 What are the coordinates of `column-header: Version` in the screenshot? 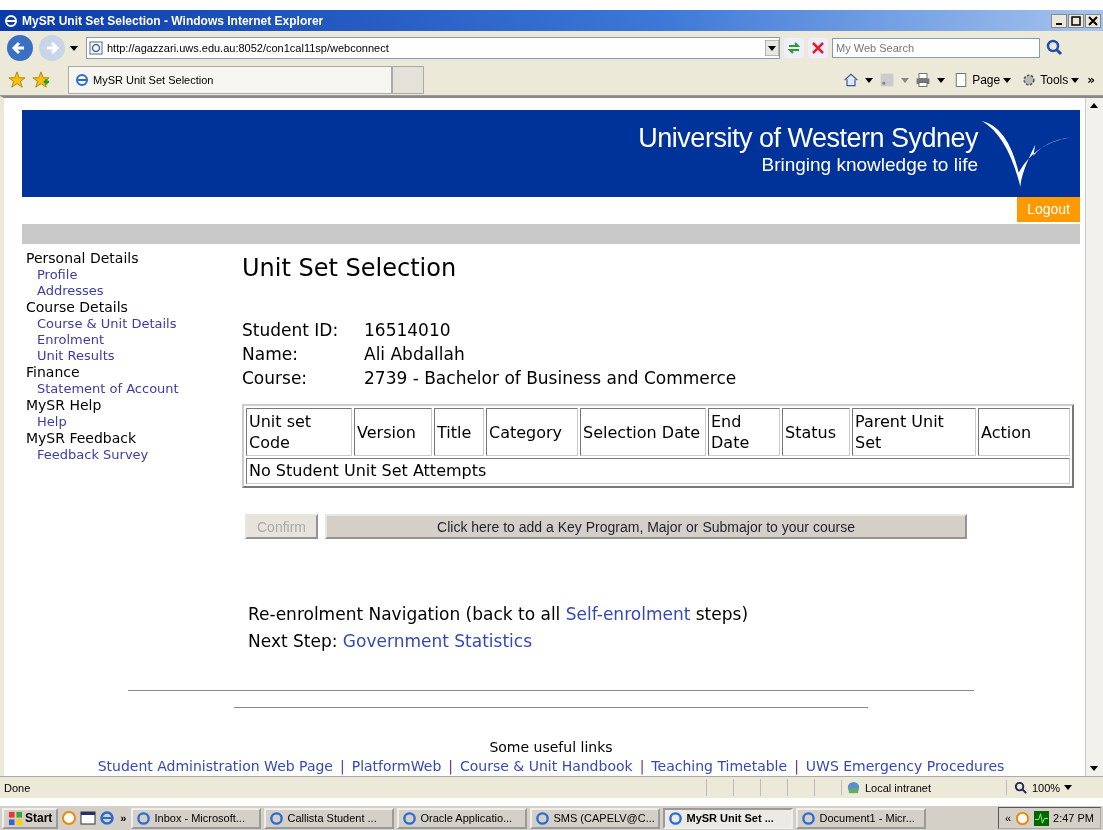 It's located at (393, 432).